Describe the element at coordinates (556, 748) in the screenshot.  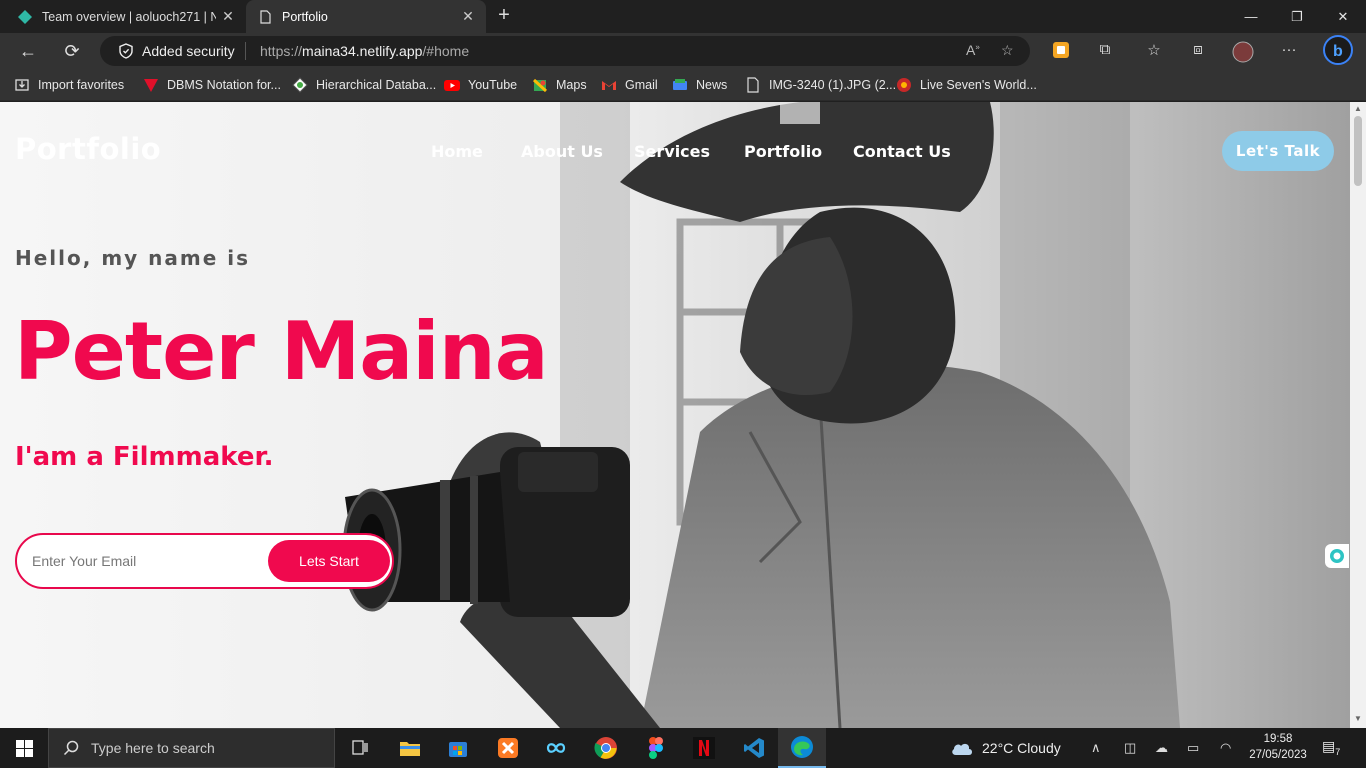
I see `ai-app-icon` at that location.